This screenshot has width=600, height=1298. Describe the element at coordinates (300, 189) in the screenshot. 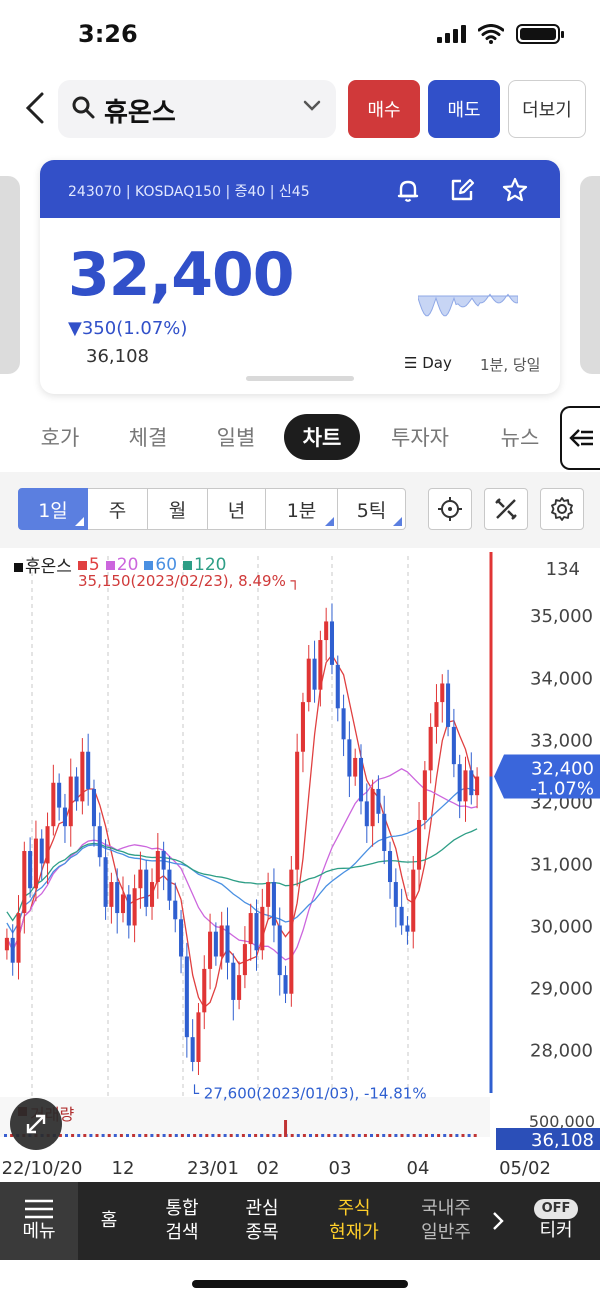

I see `quote-card-header: 243070 | KOSDAQ150 | 증40 | 신45` at that location.